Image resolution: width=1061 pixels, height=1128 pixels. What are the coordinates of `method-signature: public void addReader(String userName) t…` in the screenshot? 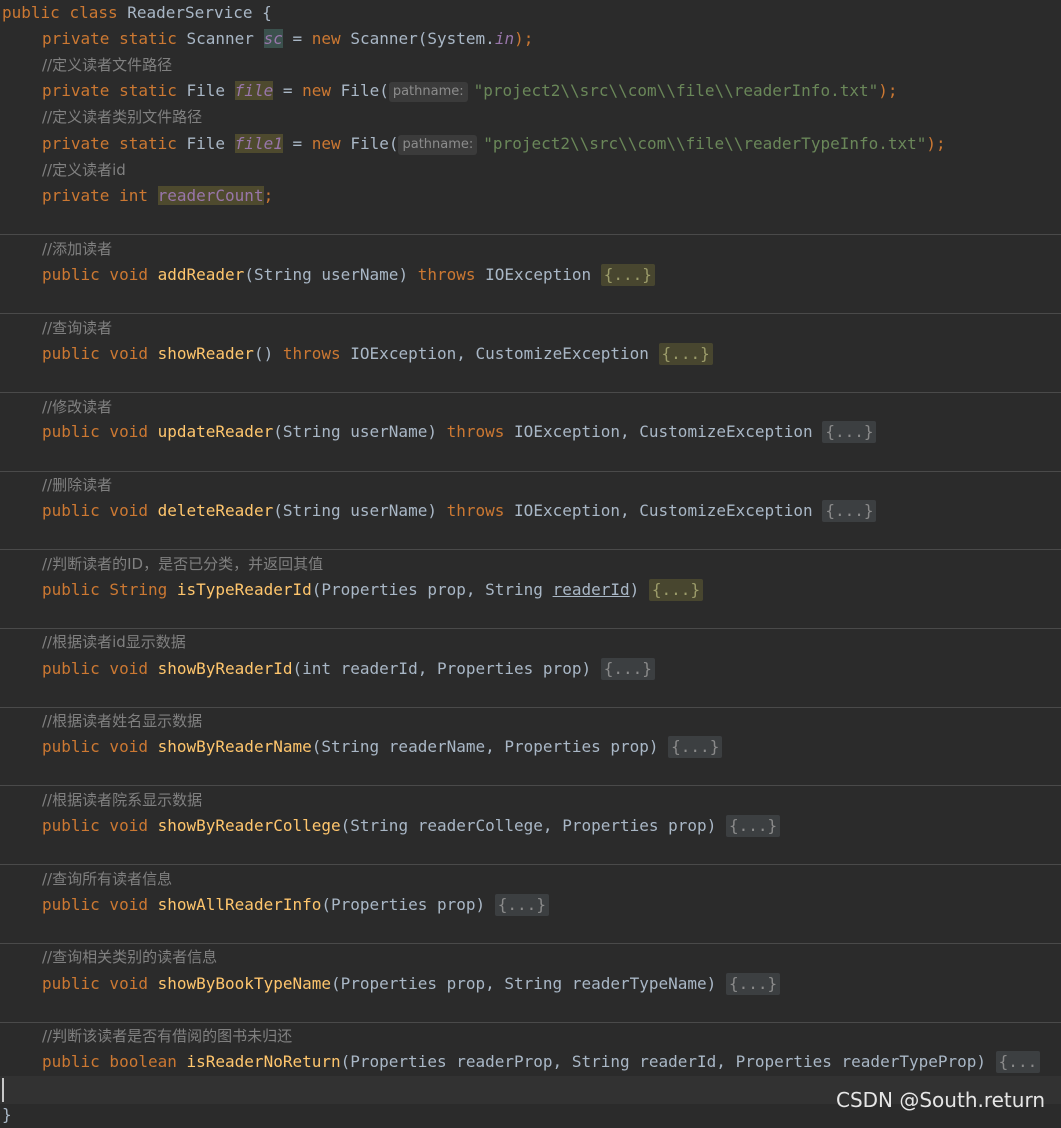 It's located at (328, 275).